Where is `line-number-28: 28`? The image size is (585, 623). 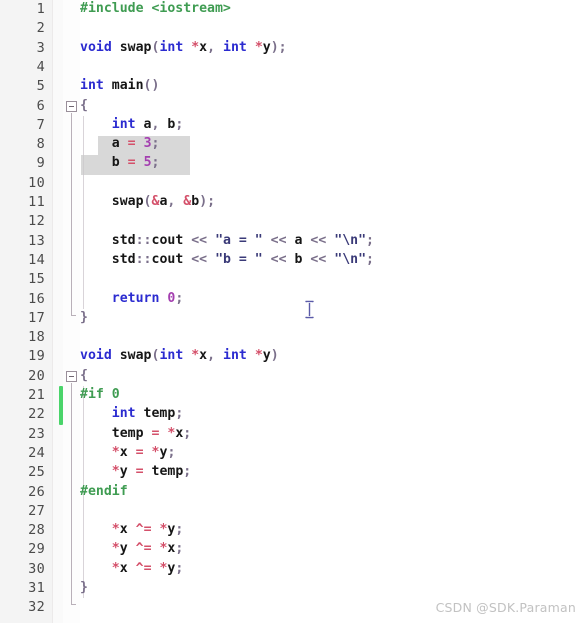
line-number-28: 28 is located at coordinates (36, 530).